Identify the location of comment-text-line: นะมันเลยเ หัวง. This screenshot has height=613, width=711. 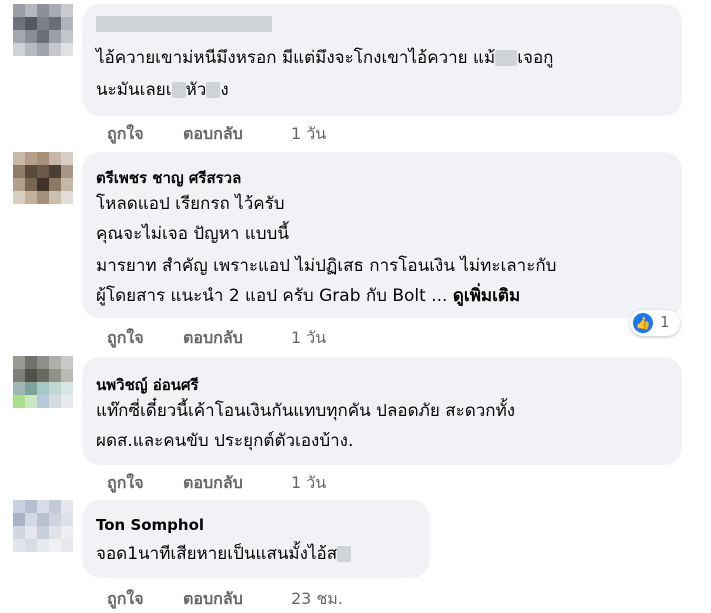
(162, 90).